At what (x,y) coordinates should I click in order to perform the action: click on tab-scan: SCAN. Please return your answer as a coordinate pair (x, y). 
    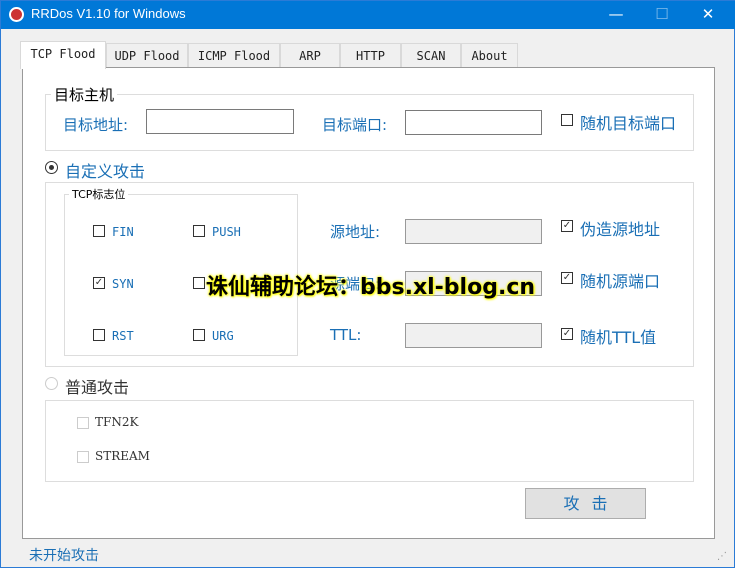
    Looking at the image, I should click on (431, 55).